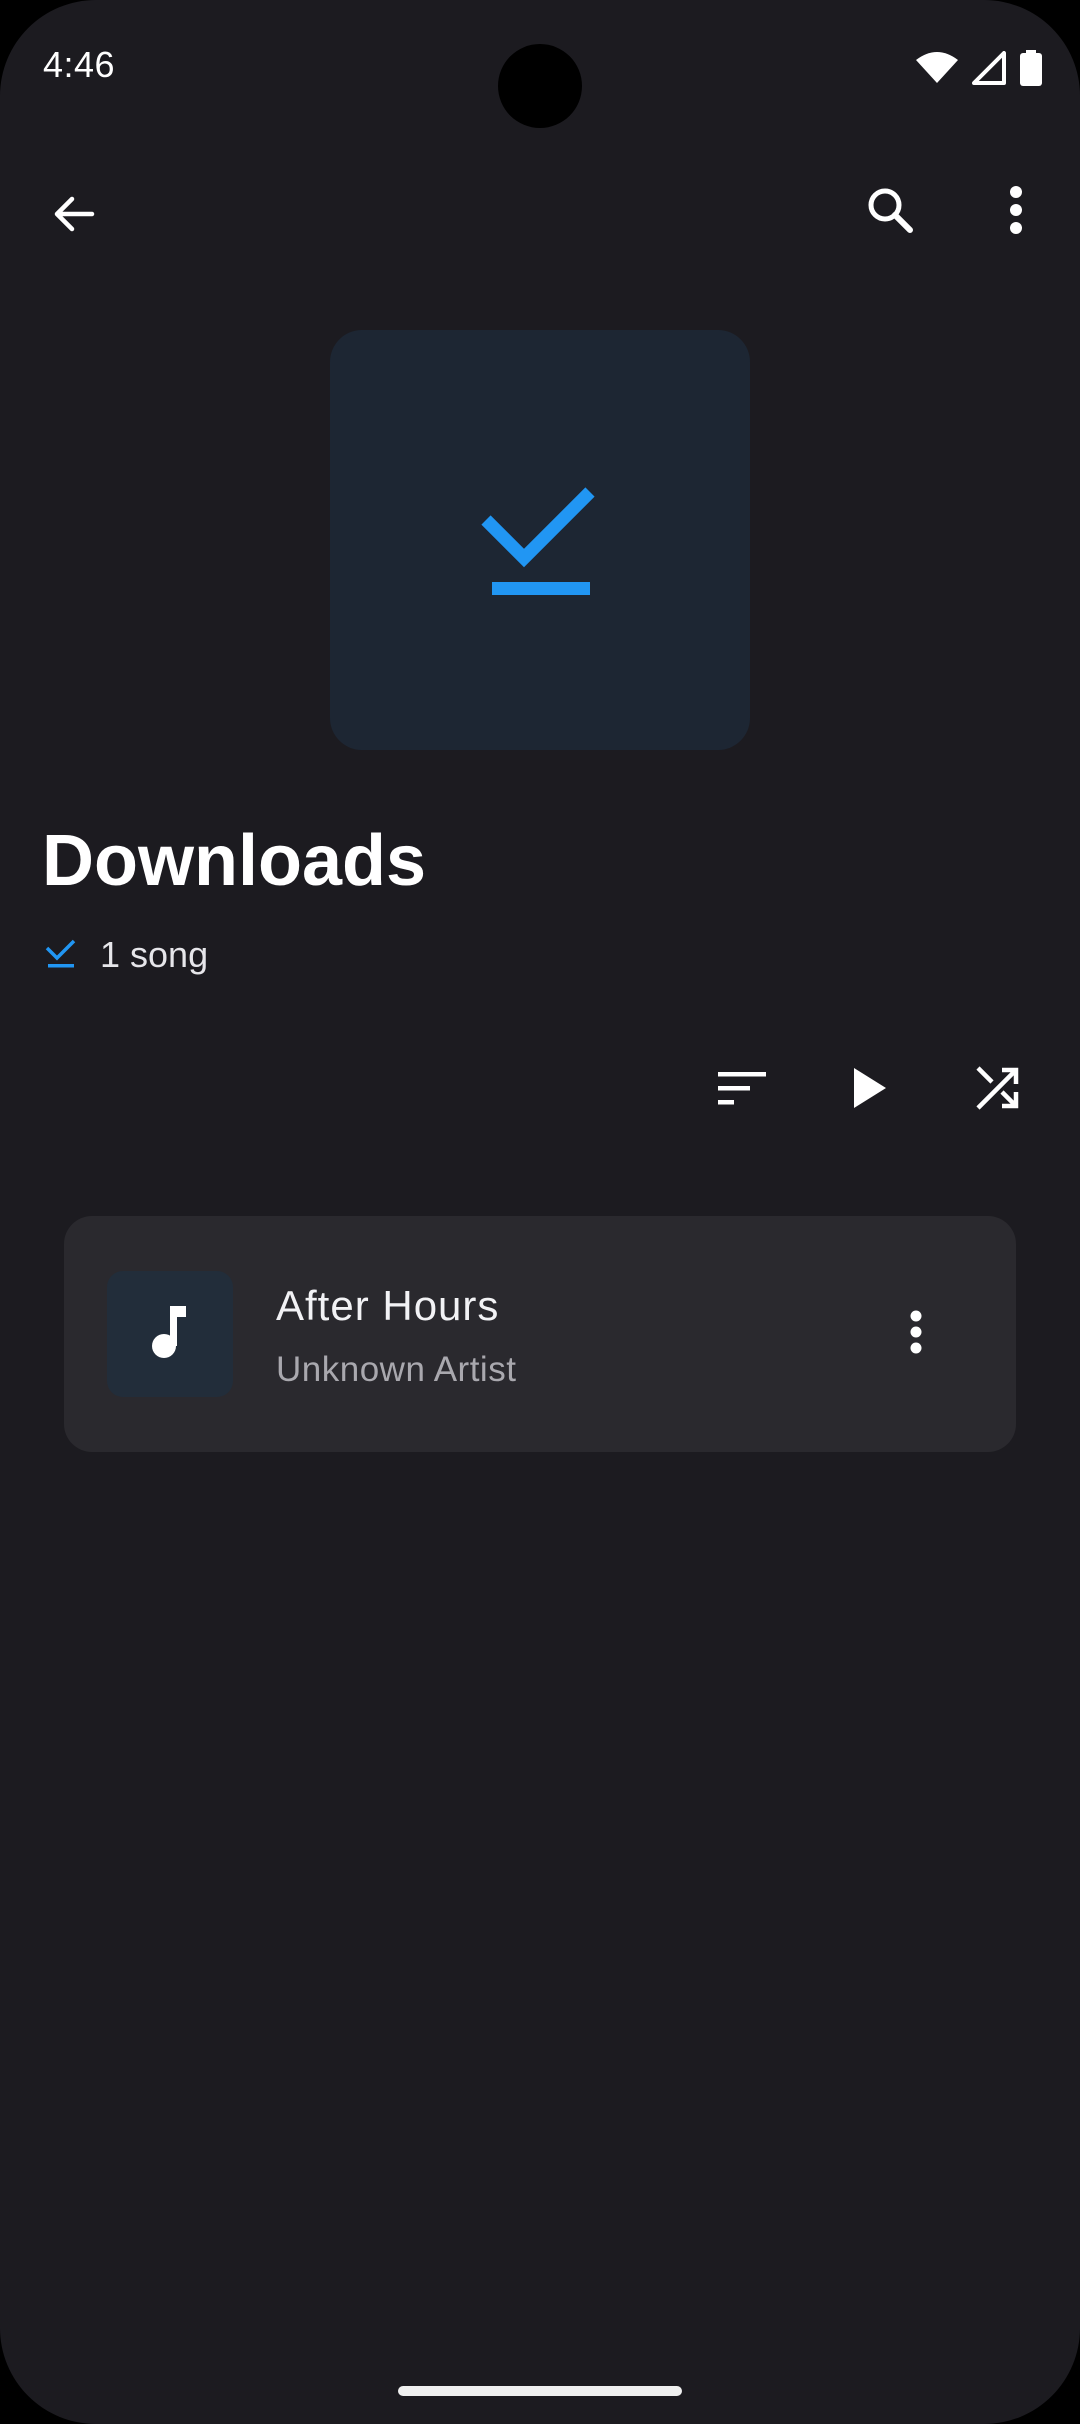  I want to click on playlist-meta: 1 song, so click(126, 955).